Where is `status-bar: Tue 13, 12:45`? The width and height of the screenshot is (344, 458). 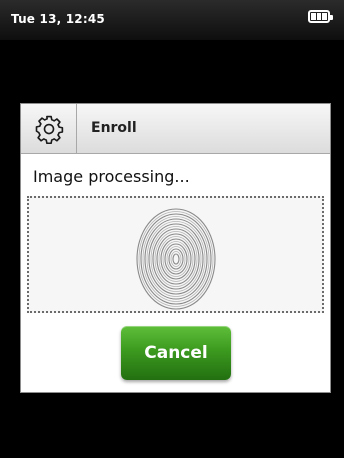 status-bar: Tue 13, 12:45 is located at coordinates (172, 20).